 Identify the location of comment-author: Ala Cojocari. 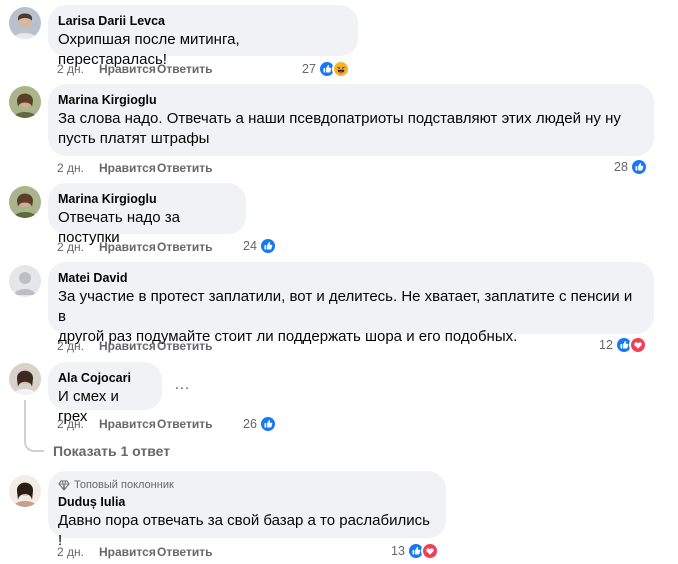
(104, 378).